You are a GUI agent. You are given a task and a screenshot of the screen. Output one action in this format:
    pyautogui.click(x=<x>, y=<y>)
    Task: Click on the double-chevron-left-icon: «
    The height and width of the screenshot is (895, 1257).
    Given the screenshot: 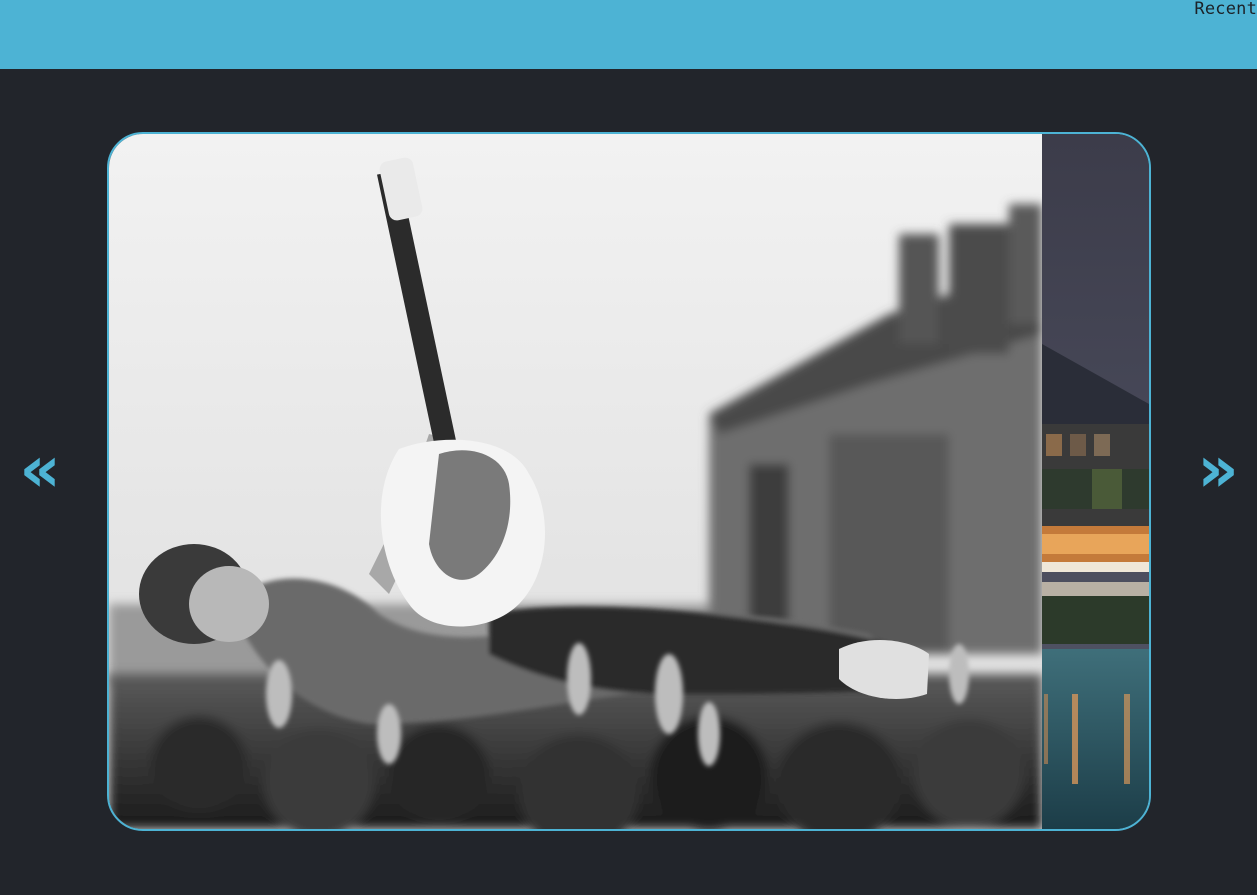 What is the action you would take?
    pyautogui.click(x=40, y=470)
    